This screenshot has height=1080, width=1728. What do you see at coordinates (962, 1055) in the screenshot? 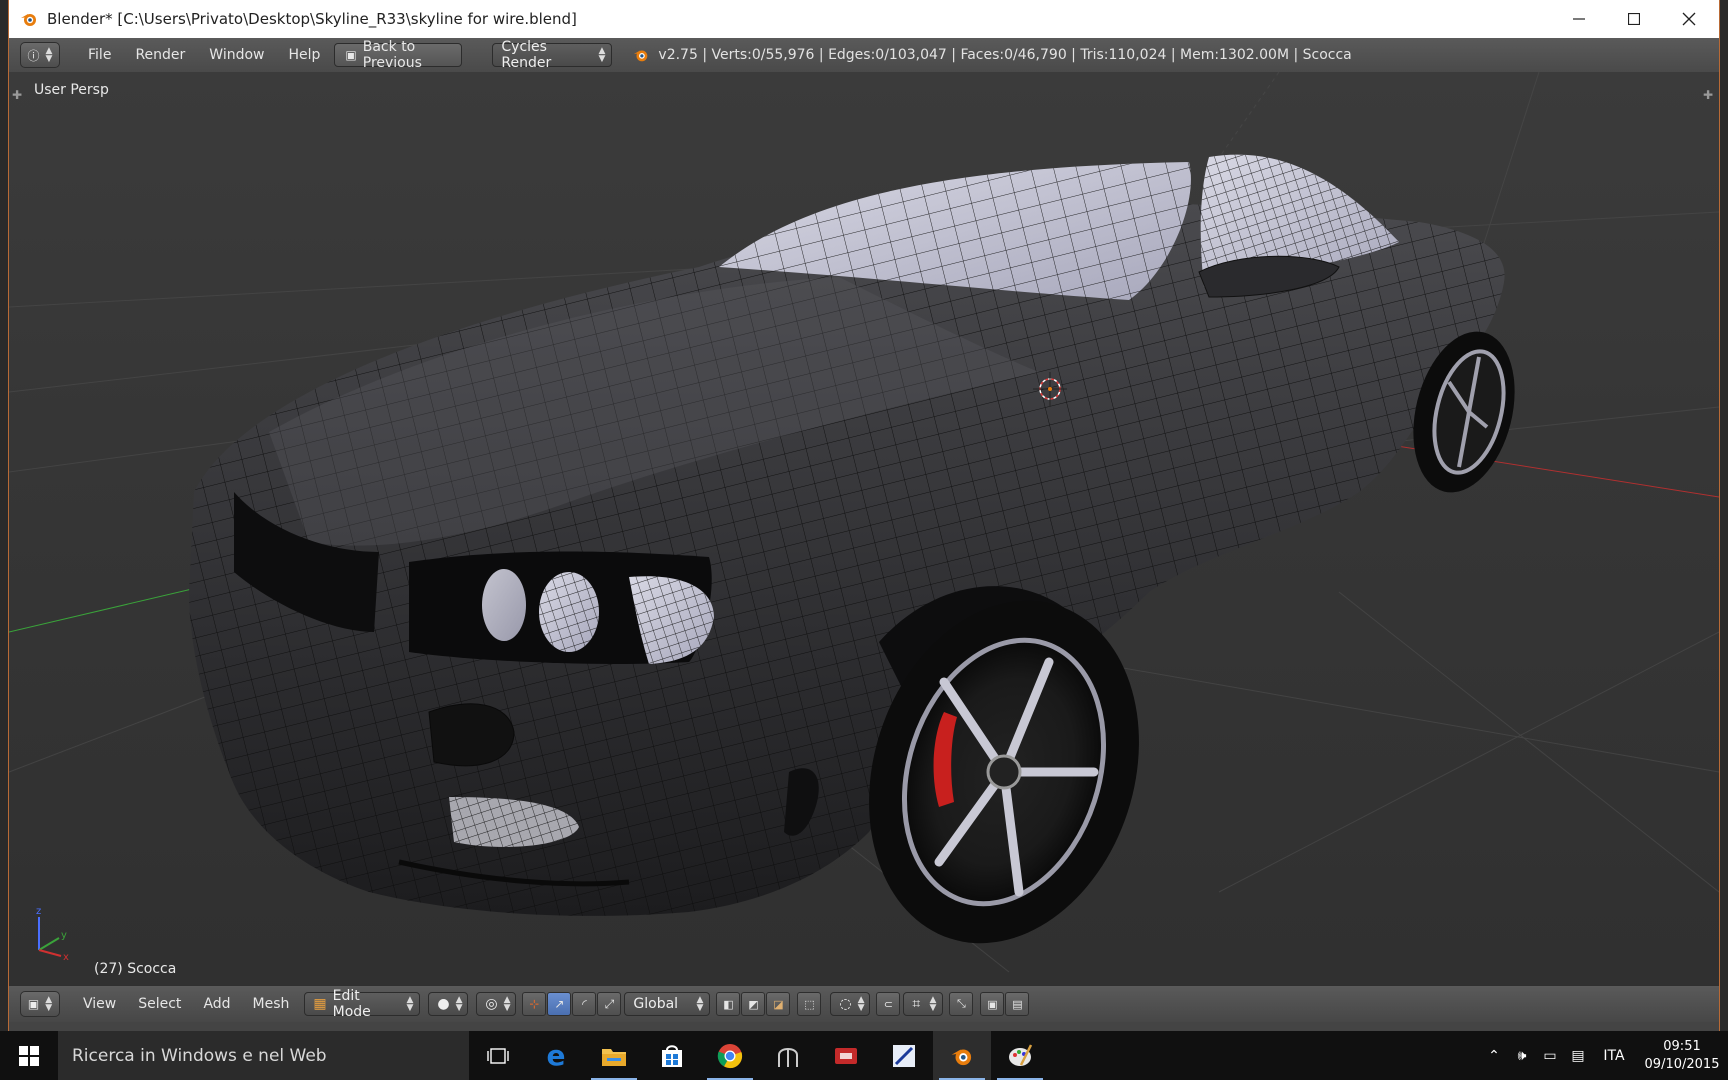
I see `taskbar-blender` at bounding box center [962, 1055].